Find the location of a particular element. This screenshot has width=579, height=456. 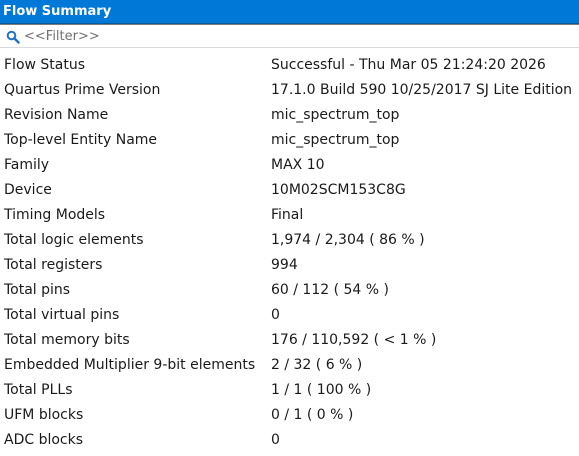

table-row: Total memory bits 176 / 110,592 ( < 1 % ) is located at coordinates (289, 339).